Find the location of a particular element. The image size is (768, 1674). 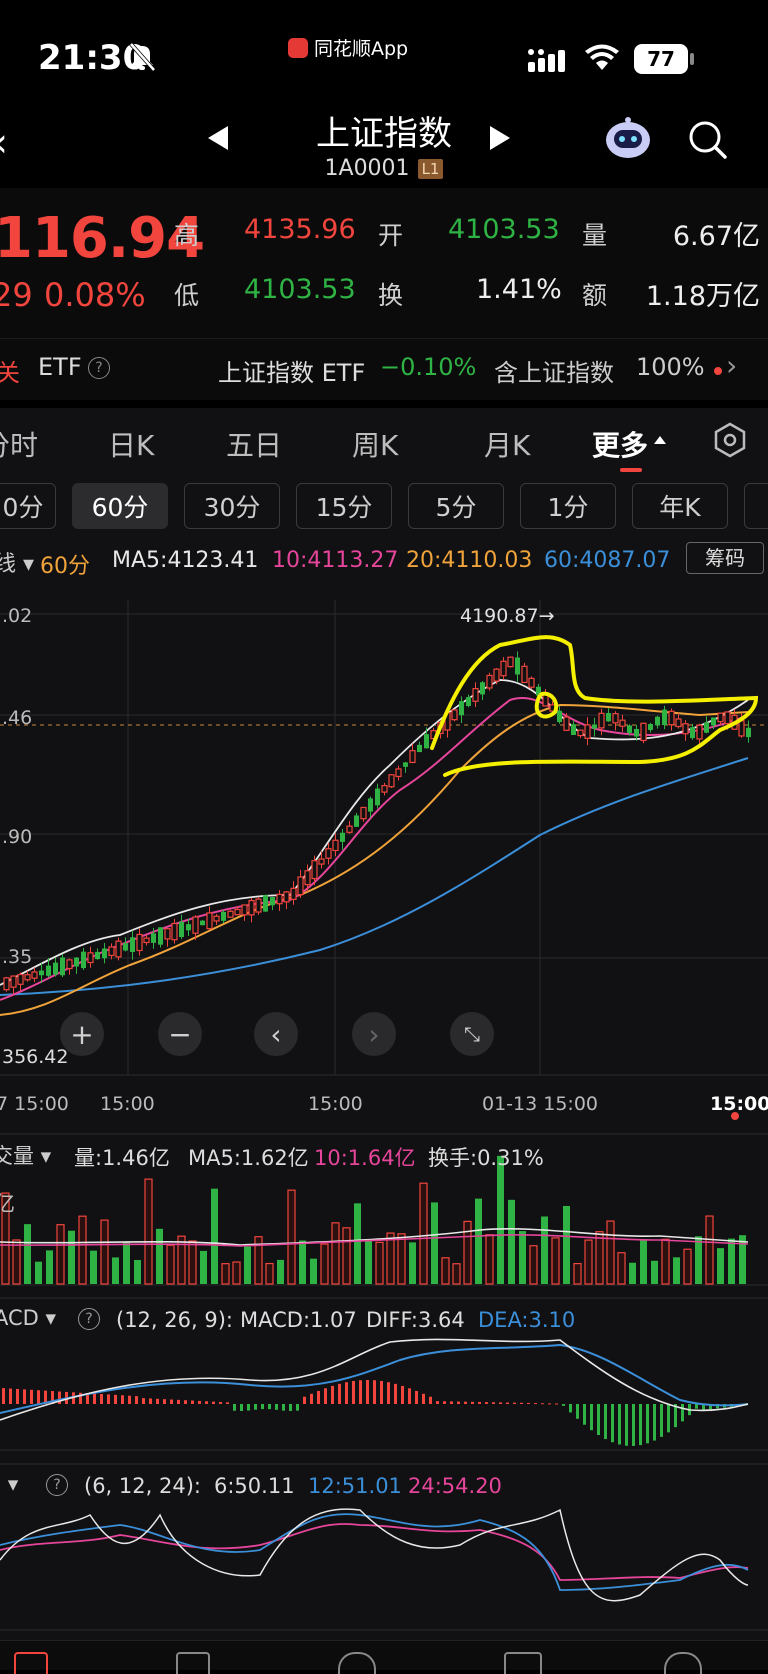

ma5-value: MA5:4123.41 is located at coordinates (185, 560).